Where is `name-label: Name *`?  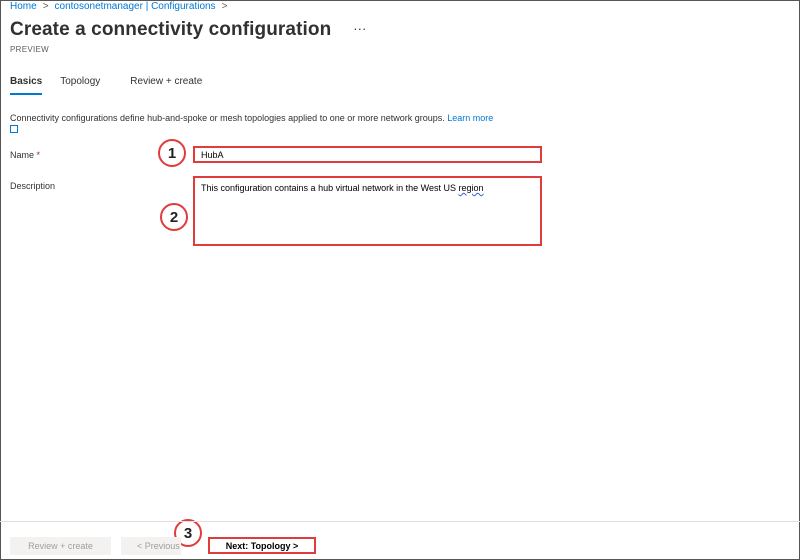
name-label: Name * is located at coordinates (25, 155).